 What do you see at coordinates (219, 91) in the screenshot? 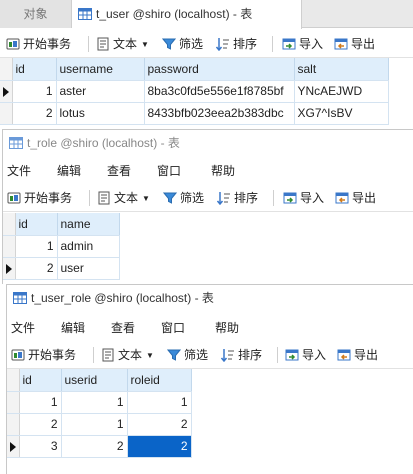
I see `cell-password: 8ba3c0fd5e556e1f8785bf` at bounding box center [219, 91].